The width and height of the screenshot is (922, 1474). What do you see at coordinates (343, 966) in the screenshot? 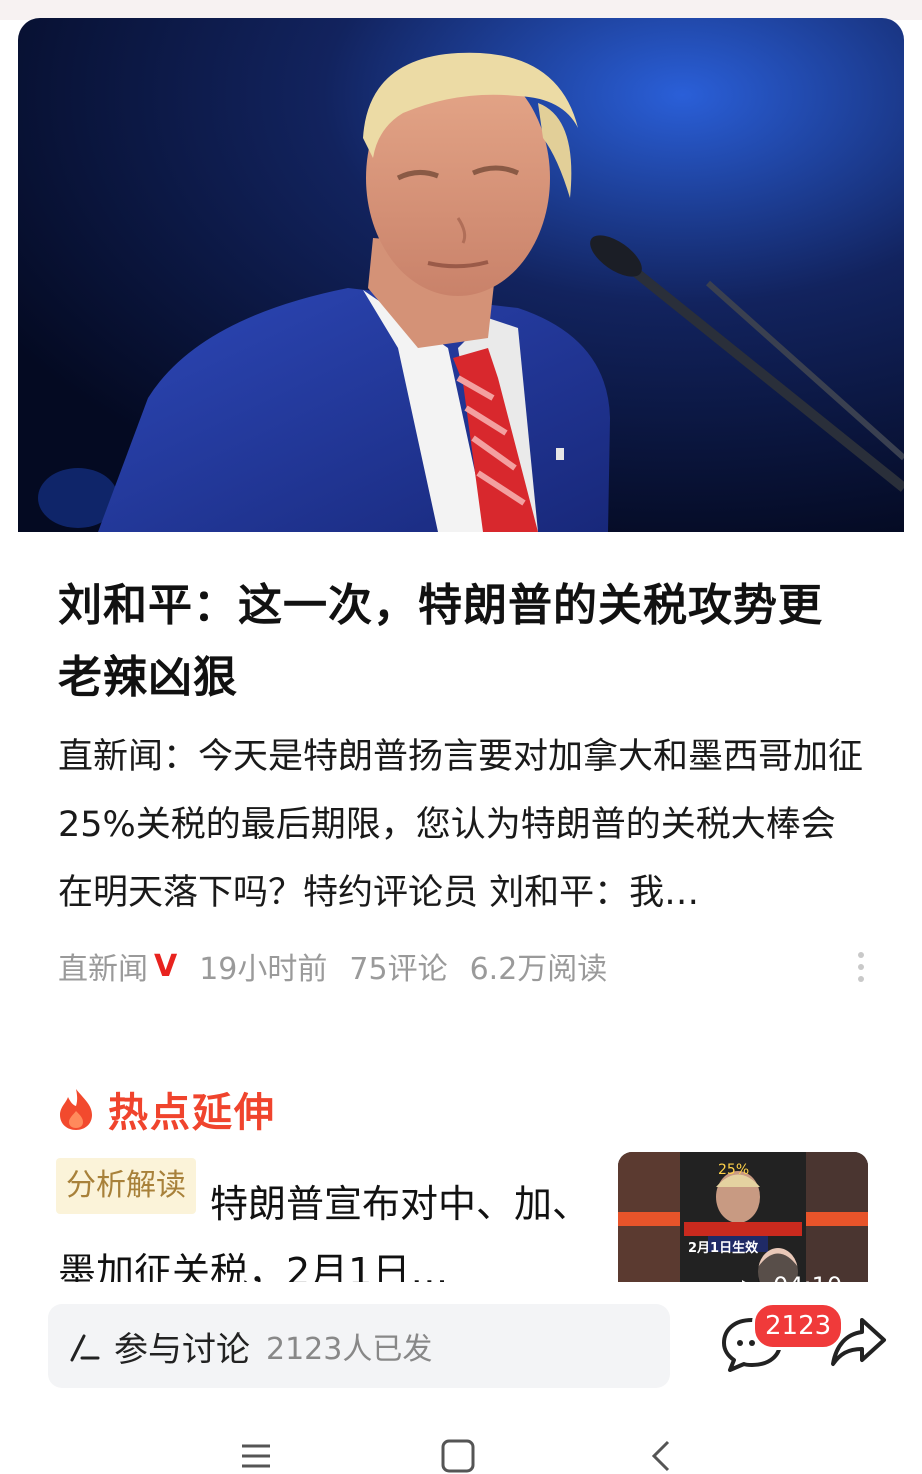
I see `article-meta: 直新闻 V 19小时前 75评论 6.2万阅读` at bounding box center [343, 966].